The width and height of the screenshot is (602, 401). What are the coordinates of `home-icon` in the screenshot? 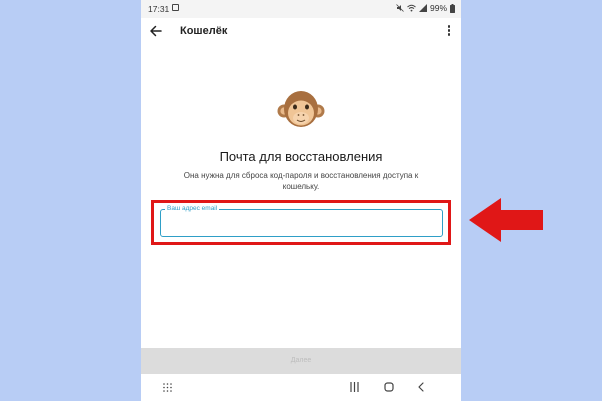 It's located at (389, 387).